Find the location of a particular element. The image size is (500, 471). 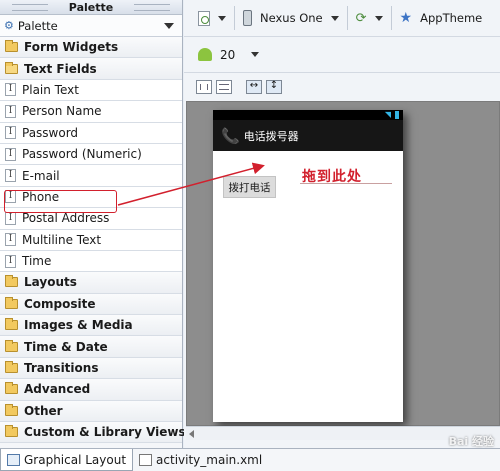

palette-row-label: Time is located at coordinates (37, 261).